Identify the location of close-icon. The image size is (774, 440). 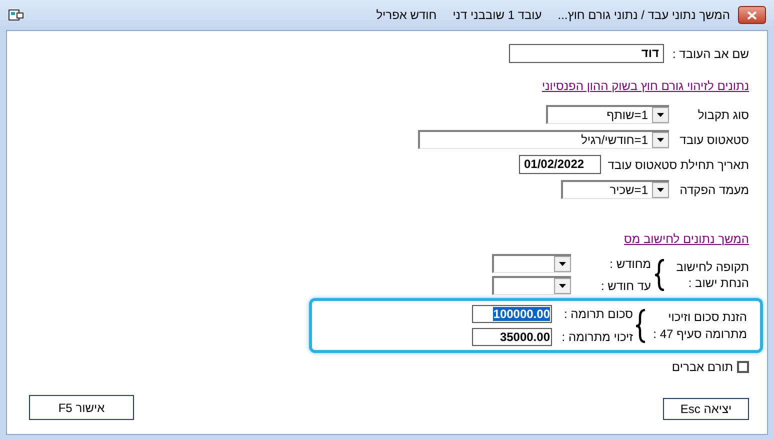
(752, 15).